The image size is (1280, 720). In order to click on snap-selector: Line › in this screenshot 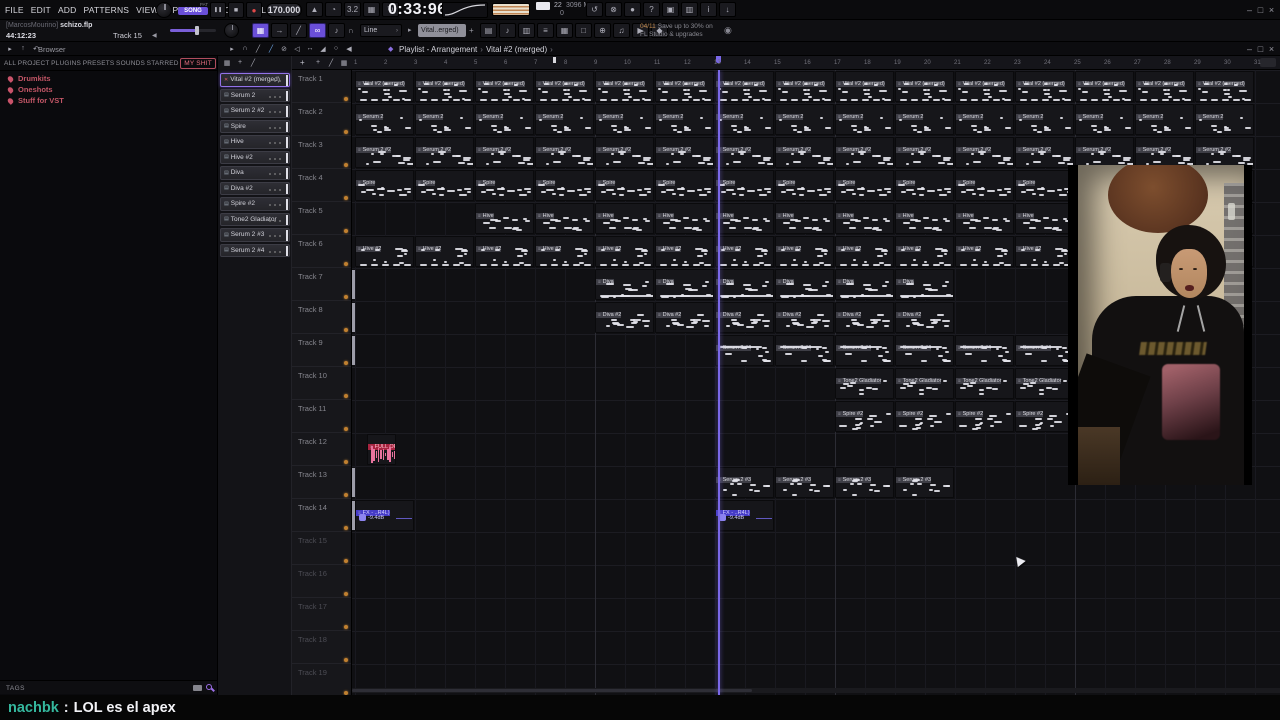, I will do `click(381, 30)`.